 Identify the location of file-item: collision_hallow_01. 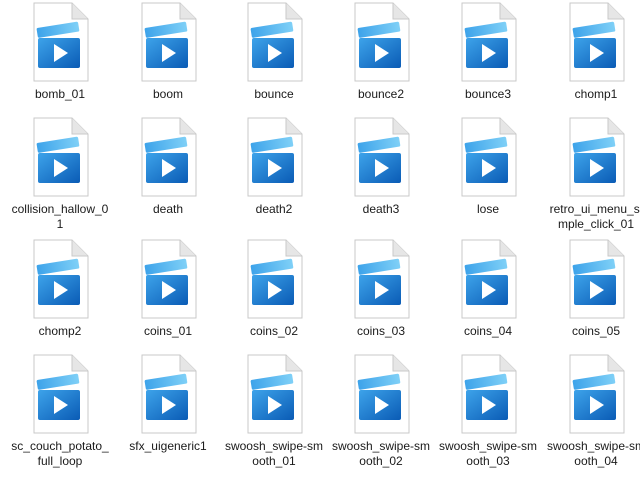
(60, 174).